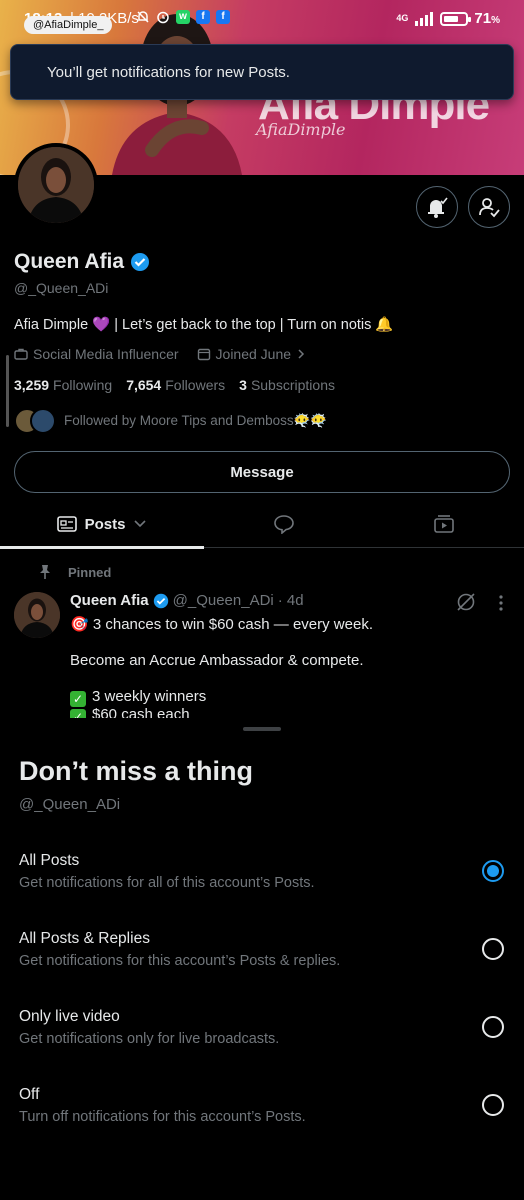  What do you see at coordinates (252, 354) in the screenshot?
I see `profile-joined: Joined June` at bounding box center [252, 354].